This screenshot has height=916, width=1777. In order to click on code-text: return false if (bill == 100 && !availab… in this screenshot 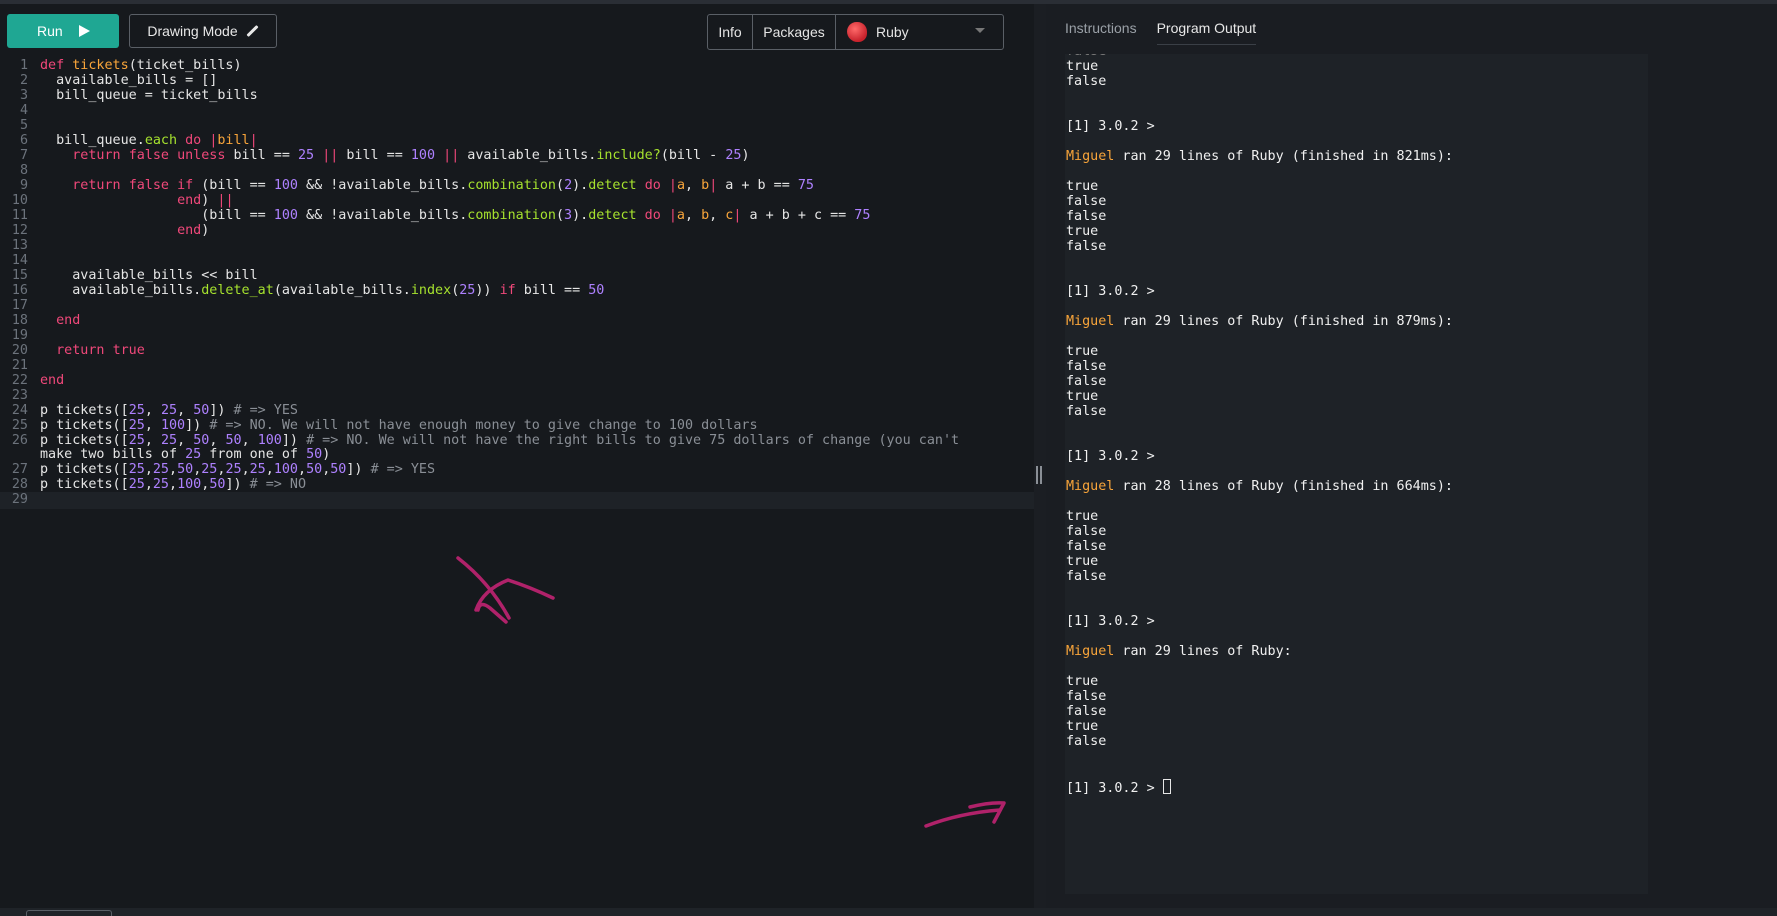, I will do `click(427, 185)`.